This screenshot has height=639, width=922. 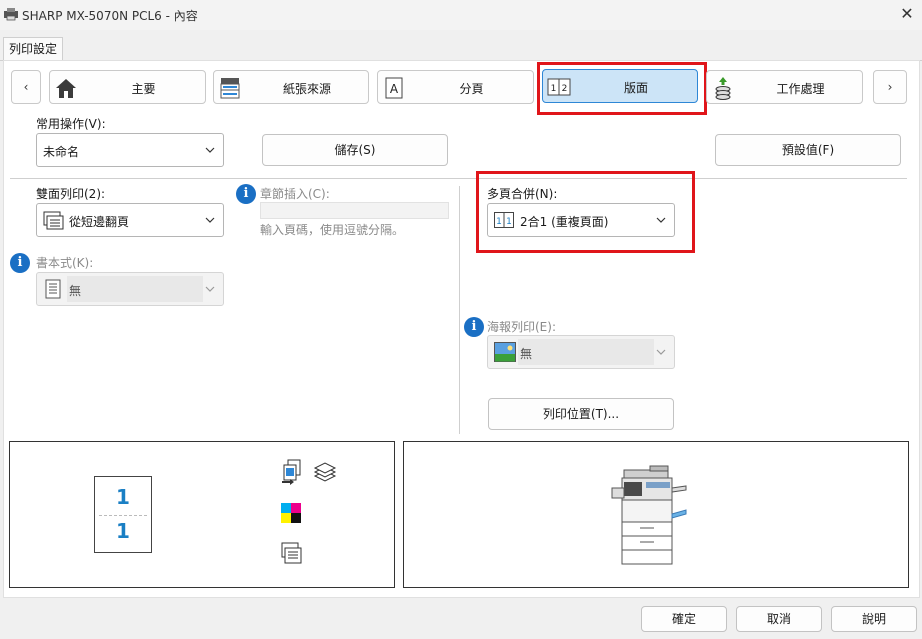 I want to click on common-ops-label: 常用操作(V):, so click(x=71, y=124).